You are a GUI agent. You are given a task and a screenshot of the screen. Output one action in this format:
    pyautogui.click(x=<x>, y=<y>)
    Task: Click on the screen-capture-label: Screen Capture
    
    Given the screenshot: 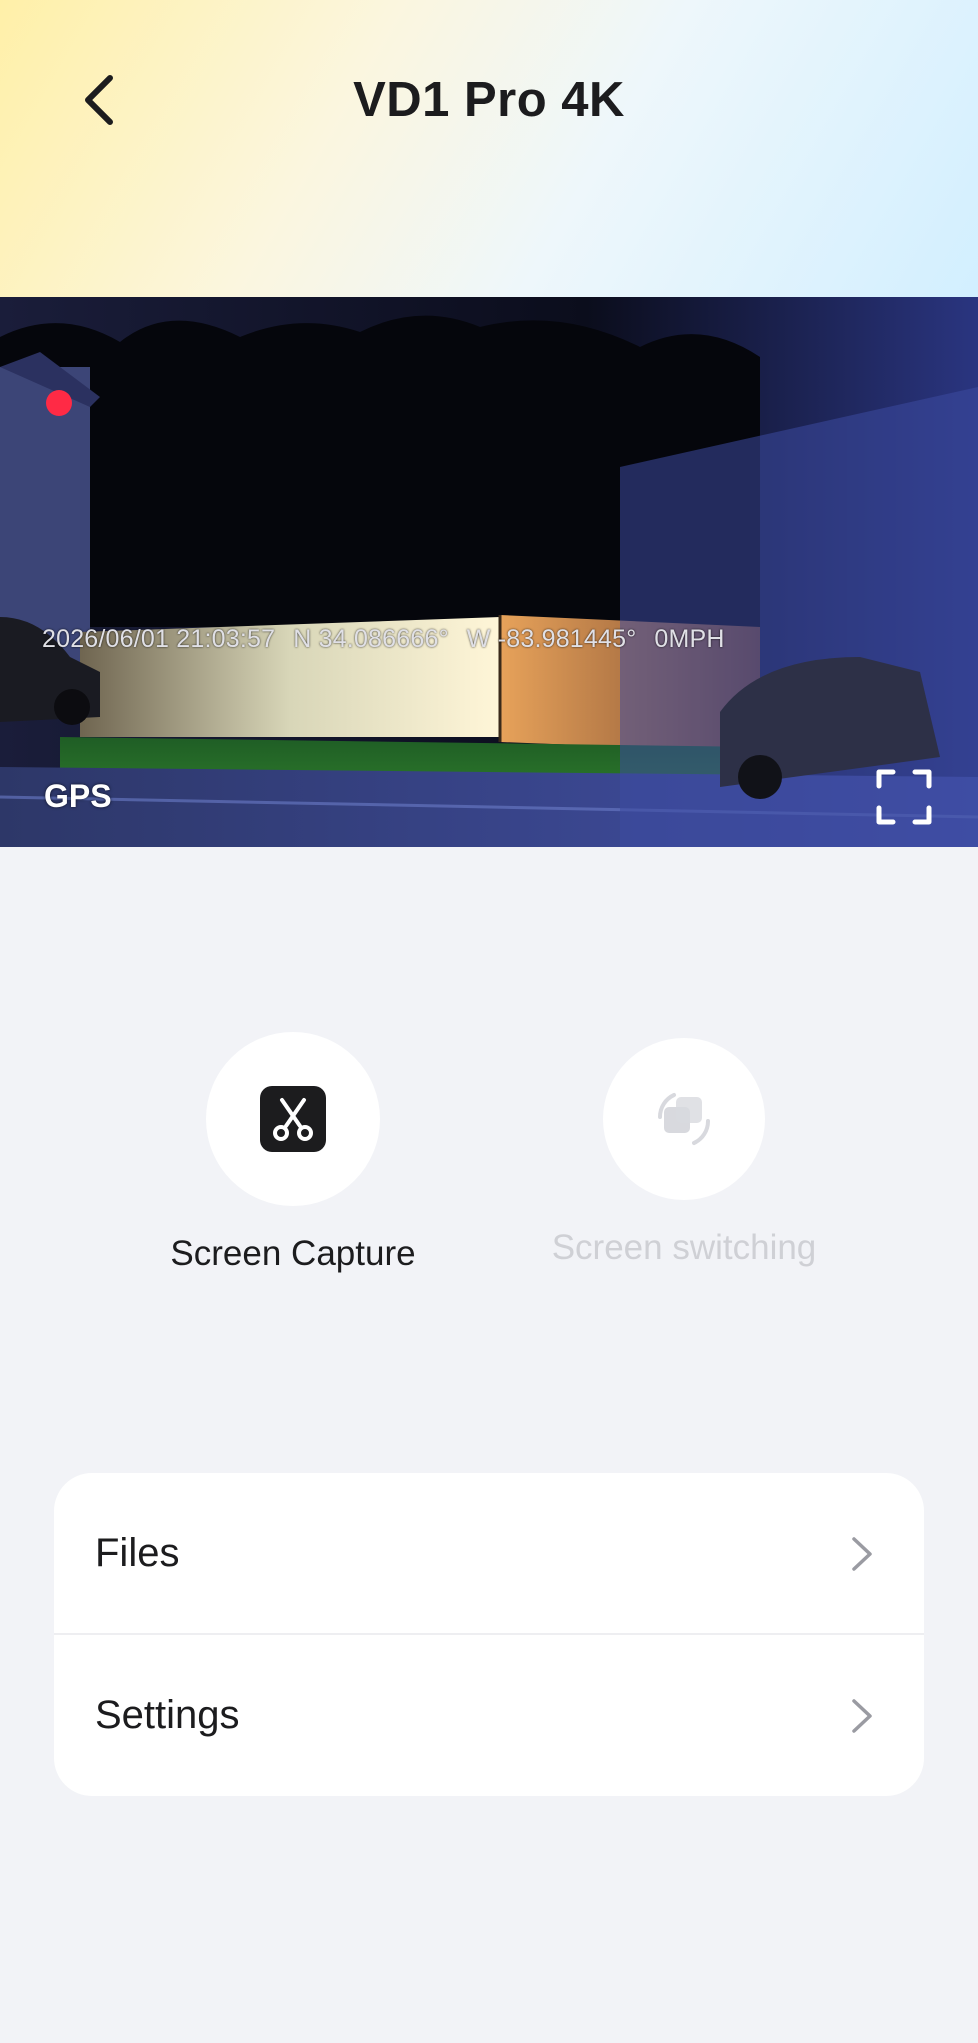 What is the action you would take?
    pyautogui.click(x=293, y=1253)
    